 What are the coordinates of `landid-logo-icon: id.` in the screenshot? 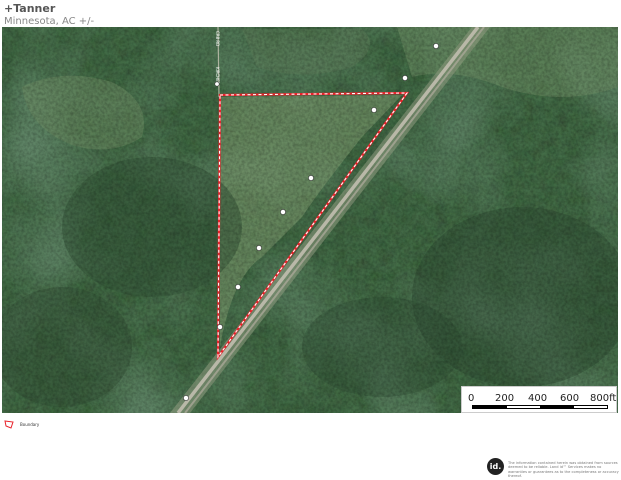 It's located at (495, 466).